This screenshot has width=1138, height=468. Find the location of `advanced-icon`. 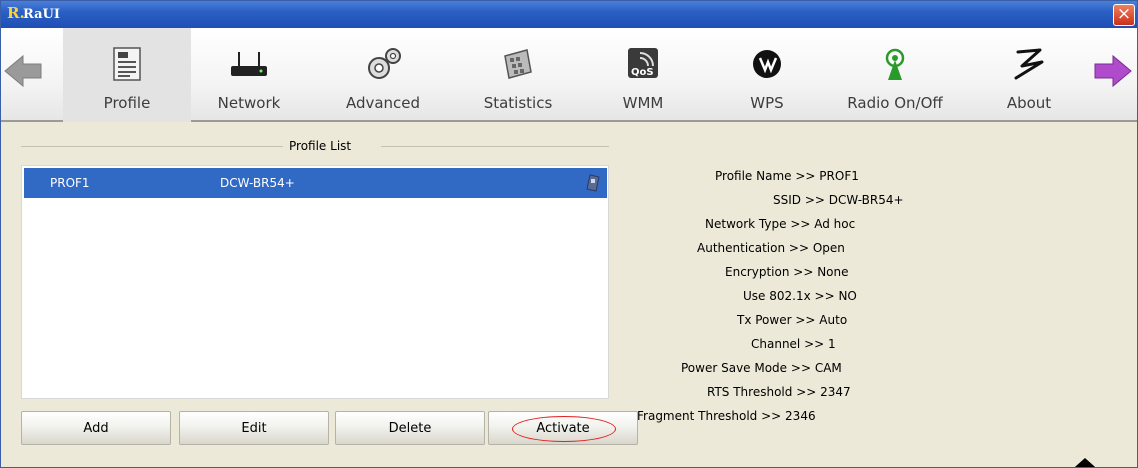

advanced-icon is located at coordinates (384, 63).